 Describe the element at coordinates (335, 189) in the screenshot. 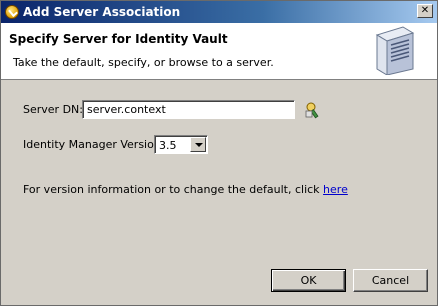

I see `here-link: here` at that location.